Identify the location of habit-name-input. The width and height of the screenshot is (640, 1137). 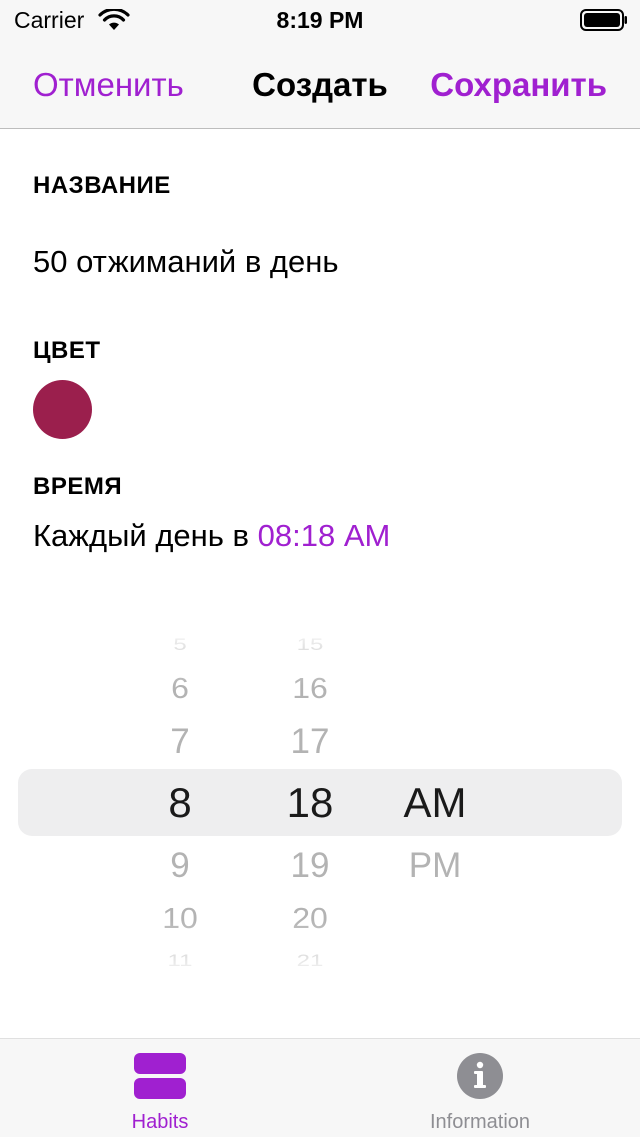
(318, 262).